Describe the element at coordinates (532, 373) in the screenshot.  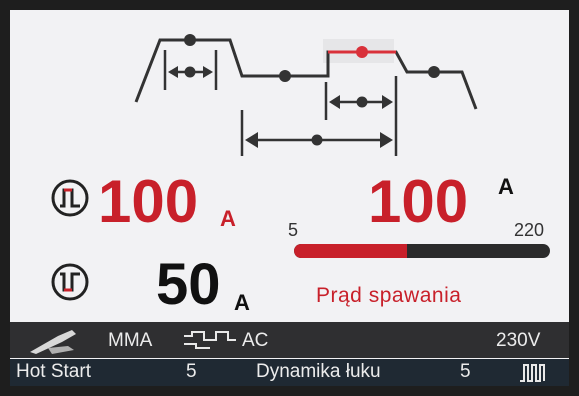
I see `pulse-icon` at that location.